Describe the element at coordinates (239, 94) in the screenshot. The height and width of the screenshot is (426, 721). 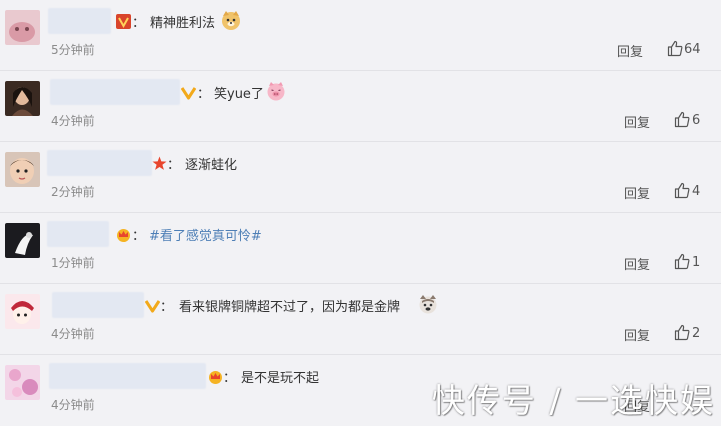
I see `comment-text: 笑yue了` at that location.